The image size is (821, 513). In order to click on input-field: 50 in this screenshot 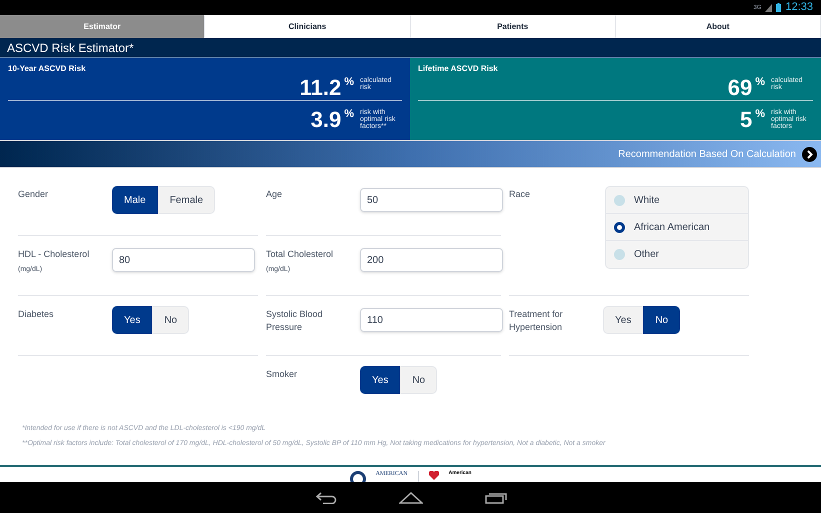, I will do `click(431, 200)`.